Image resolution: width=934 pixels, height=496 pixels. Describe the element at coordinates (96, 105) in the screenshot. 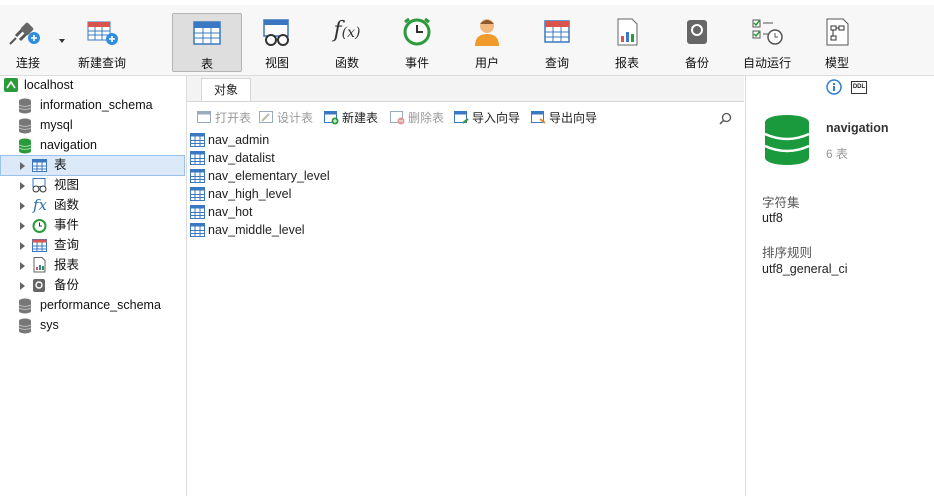

I see `tree-label: information_schema` at that location.